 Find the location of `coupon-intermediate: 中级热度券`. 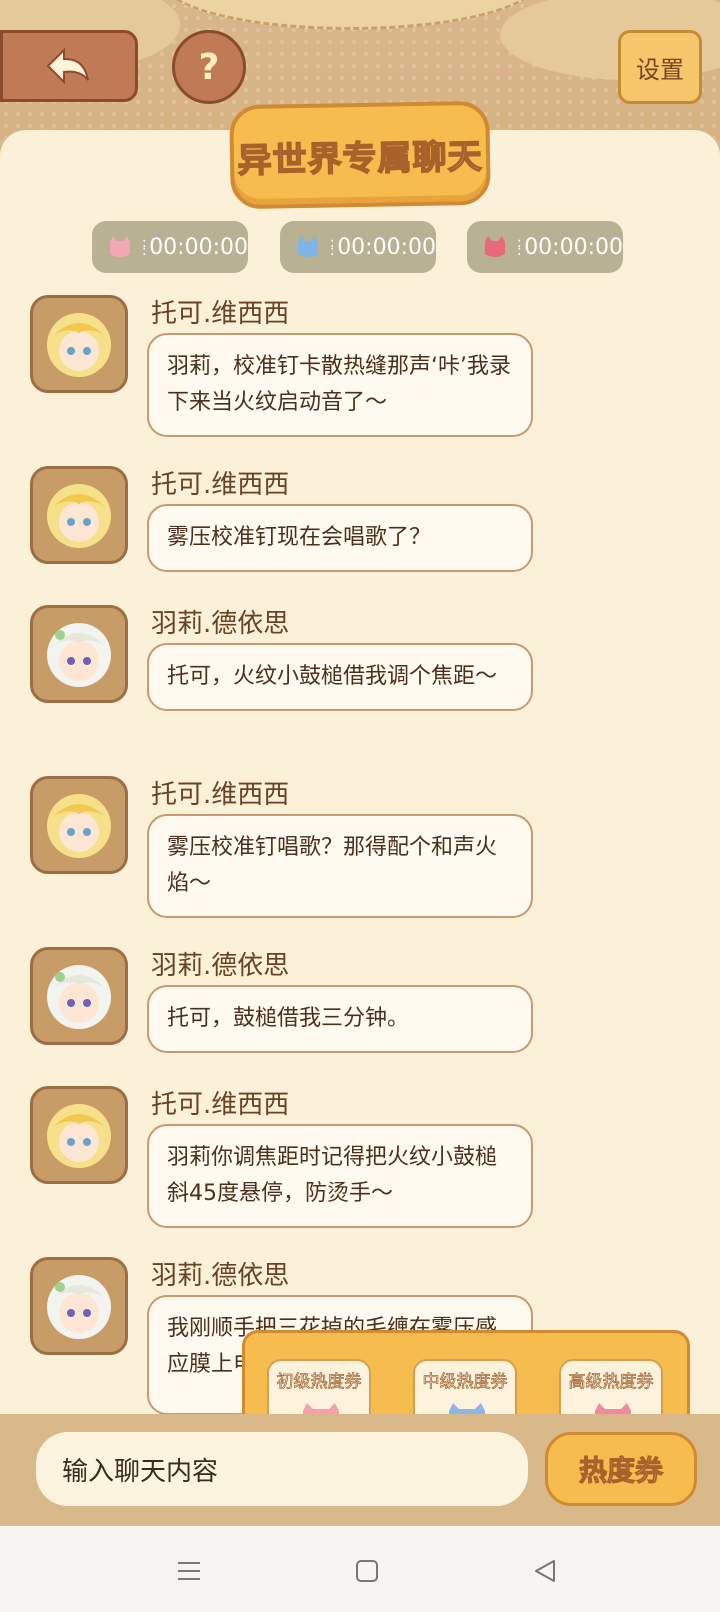

coupon-intermediate: 中级热度券 is located at coordinates (465, 1388).